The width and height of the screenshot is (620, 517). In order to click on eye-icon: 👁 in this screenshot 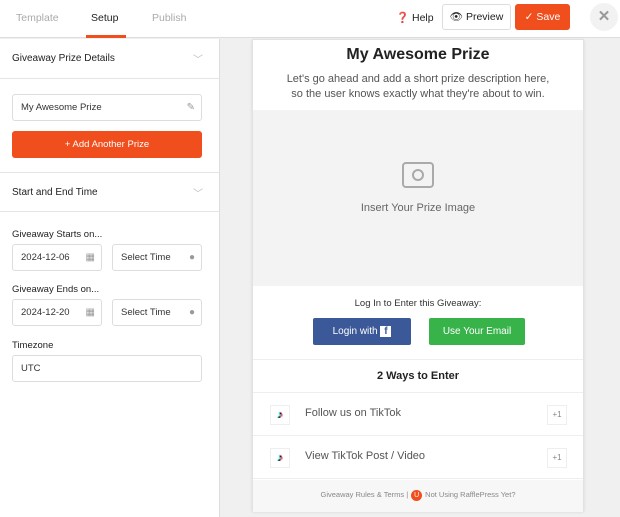, I will do `click(456, 17)`.